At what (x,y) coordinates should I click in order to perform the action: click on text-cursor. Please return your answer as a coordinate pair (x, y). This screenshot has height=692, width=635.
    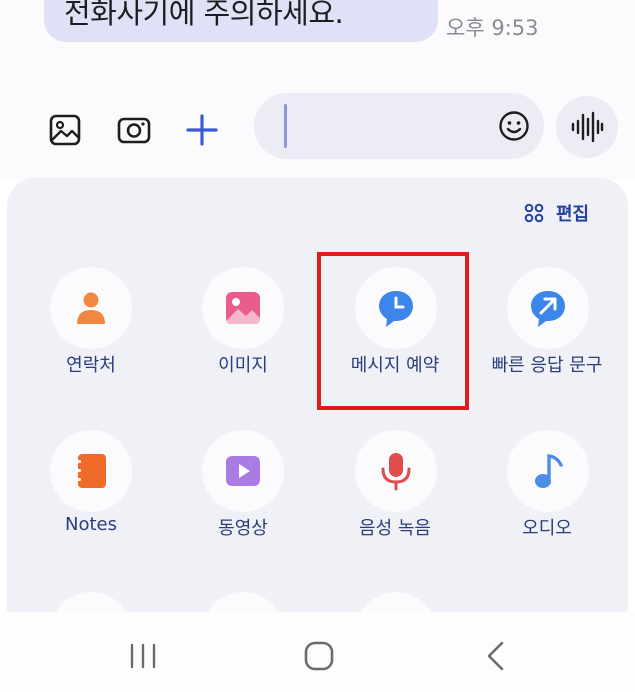
    Looking at the image, I should click on (285, 126).